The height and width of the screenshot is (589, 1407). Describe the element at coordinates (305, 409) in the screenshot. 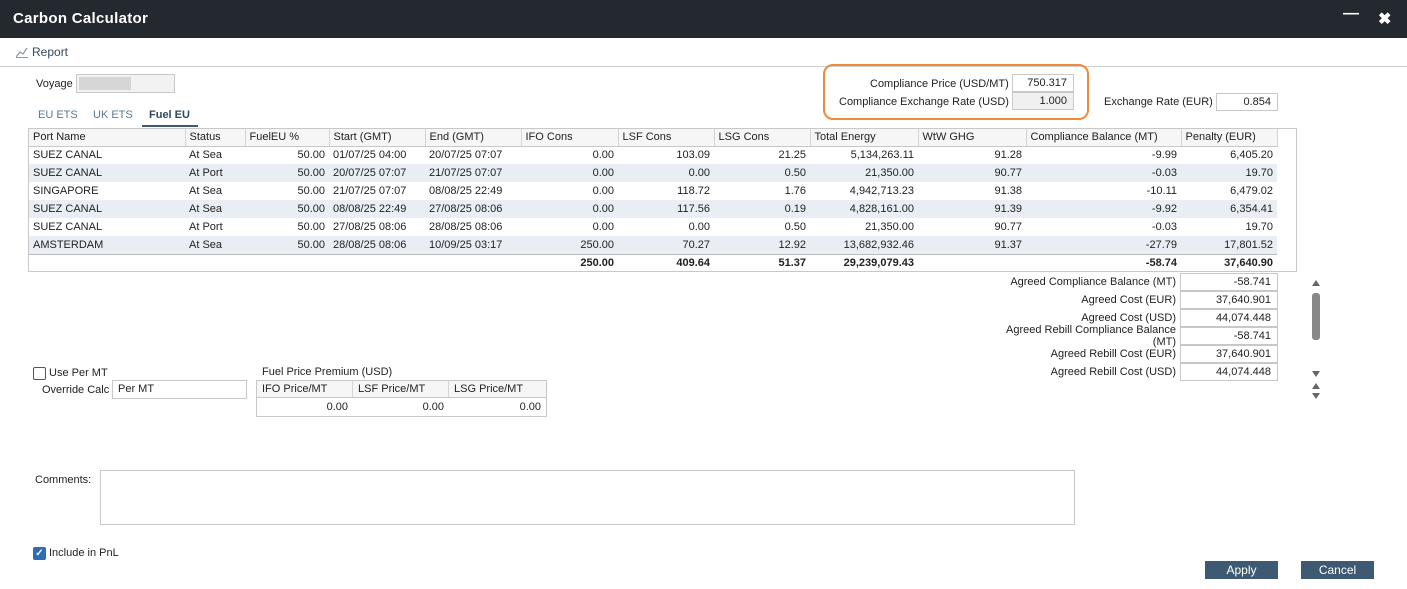

I see `fpp-value-ifo: 0.00` at that location.